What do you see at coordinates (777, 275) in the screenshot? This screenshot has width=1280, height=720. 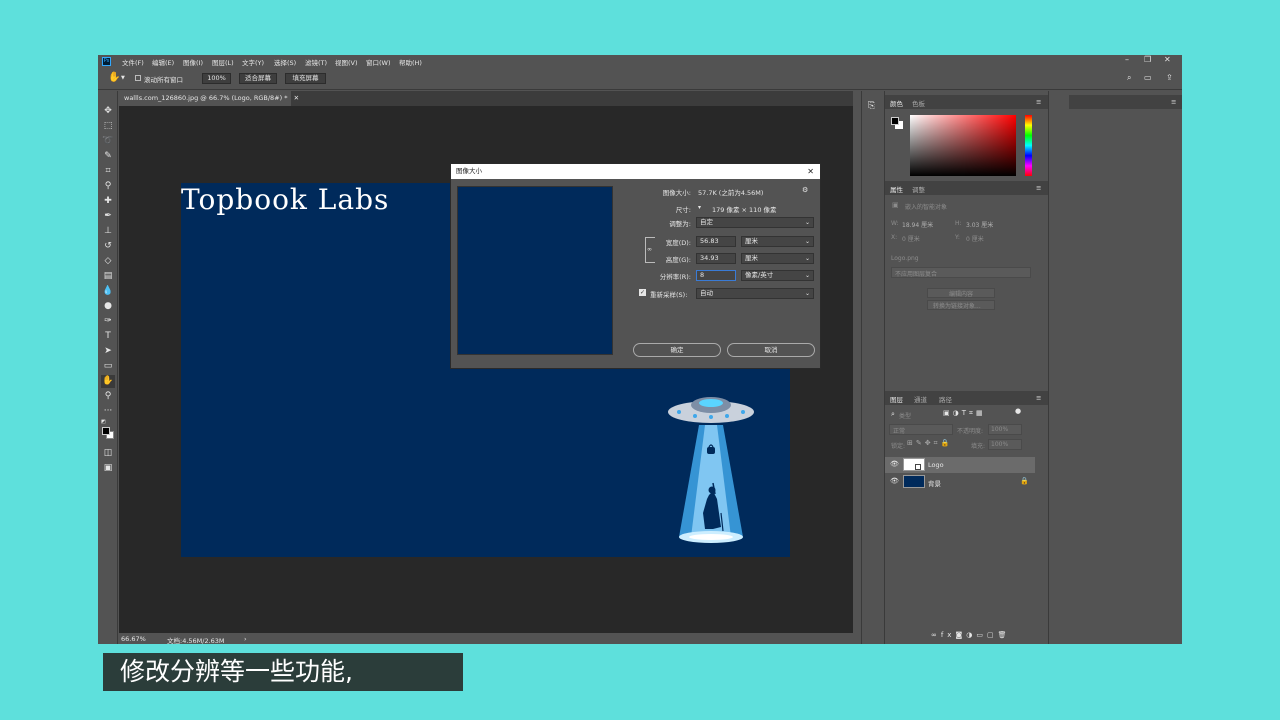 I see `resolution-unit-select: 像素/英寸 ⌄` at bounding box center [777, 275].